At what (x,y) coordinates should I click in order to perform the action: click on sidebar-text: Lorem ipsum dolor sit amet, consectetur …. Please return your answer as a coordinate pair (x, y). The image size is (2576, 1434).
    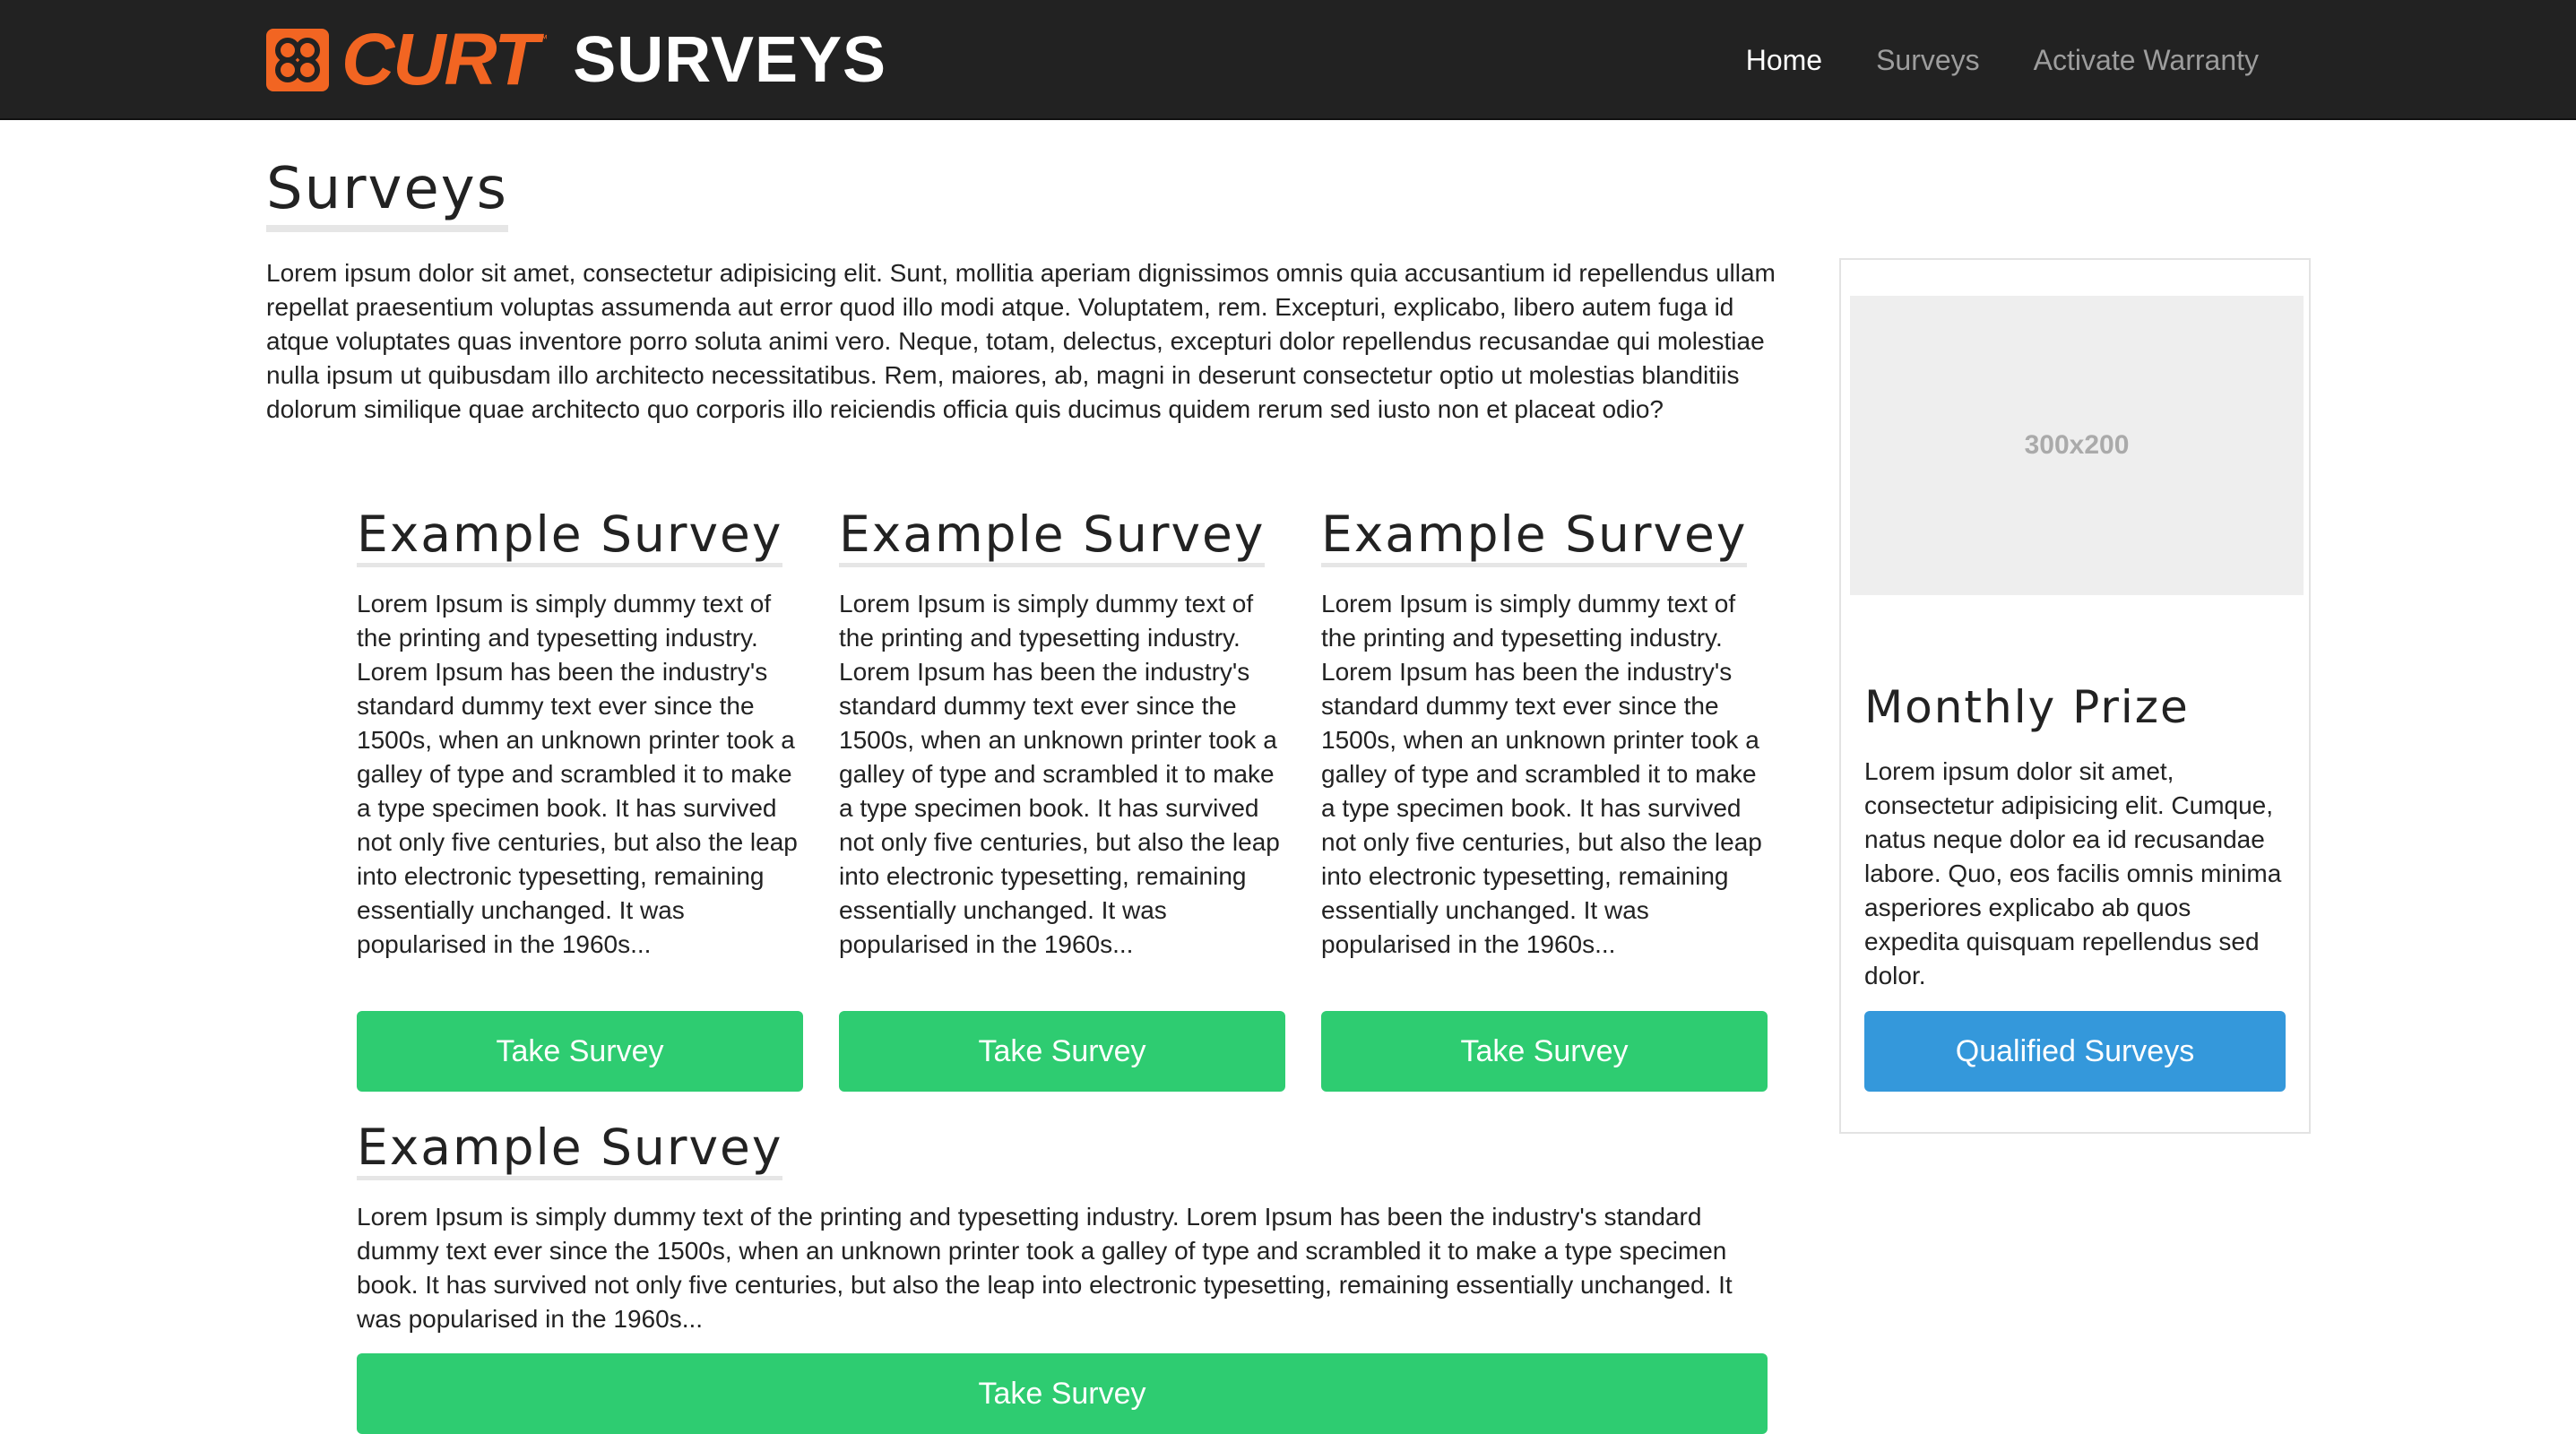
    Looking at the image, I should click on (2073, 873).